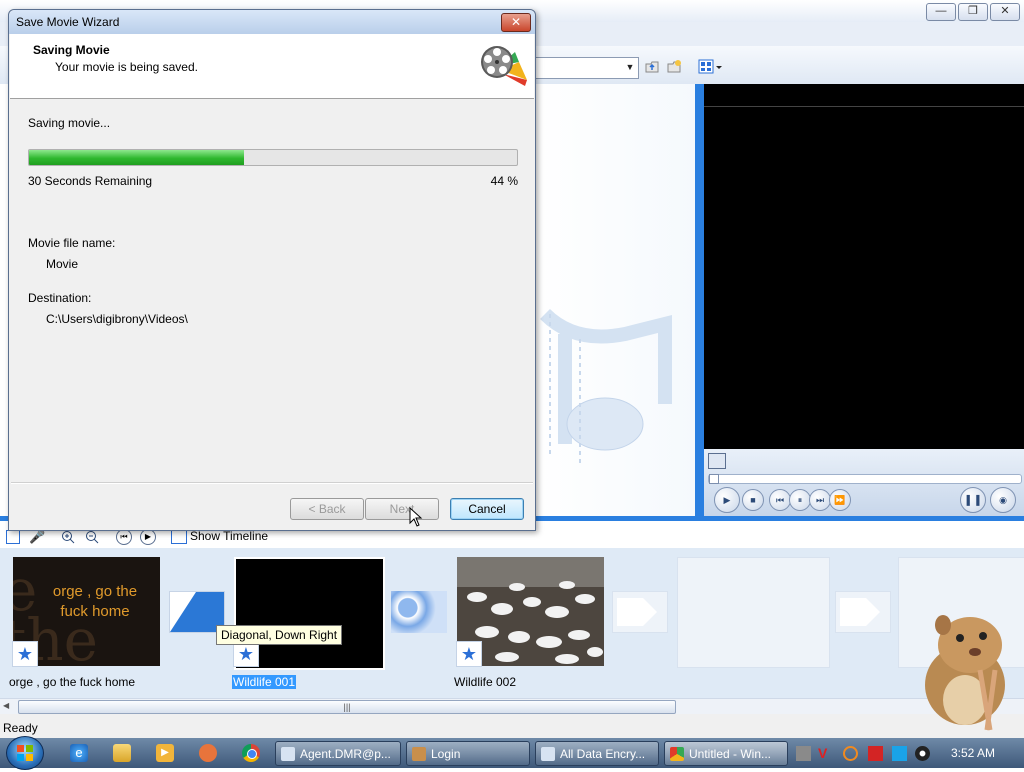  What do you see at coordinates (820, 500) in the screenshot?
I see `forward-icon: ⏭` at bounding box center [820, 500].